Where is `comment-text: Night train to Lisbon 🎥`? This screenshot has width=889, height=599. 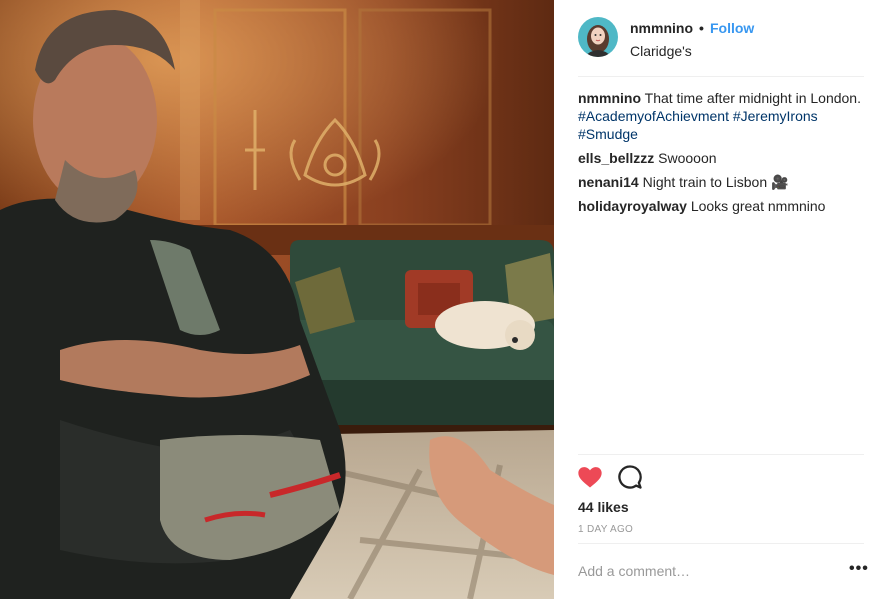
comment-text: Night train to Lisbon 🎥 is located at coordinates (715, 182).